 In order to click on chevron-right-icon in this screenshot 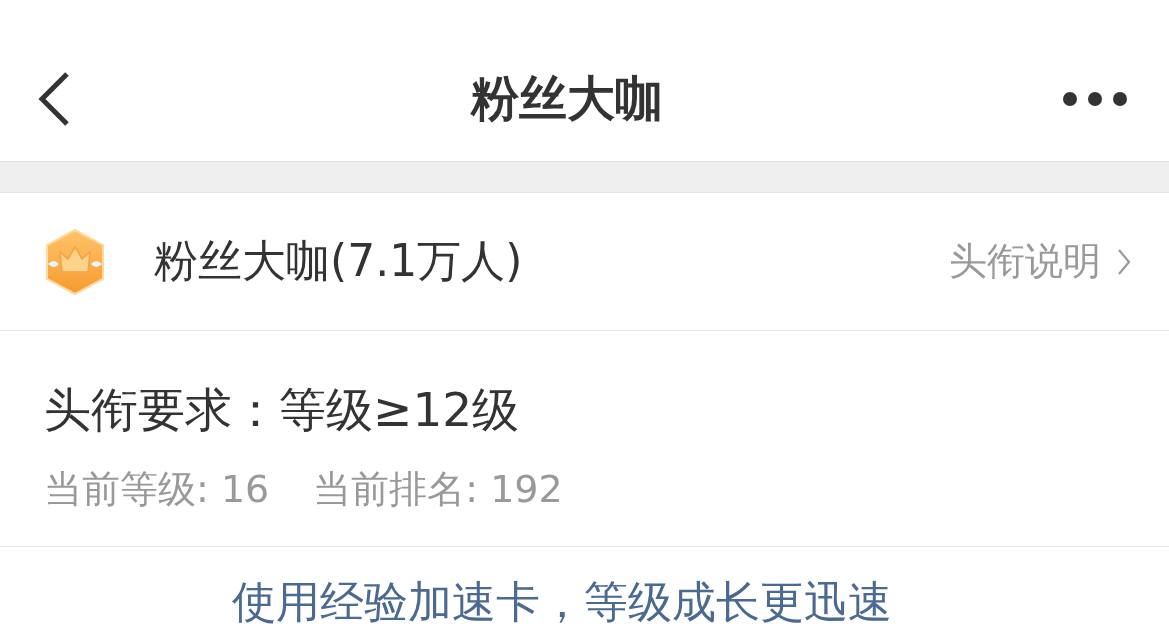, I will do `click(1124, 261)`.